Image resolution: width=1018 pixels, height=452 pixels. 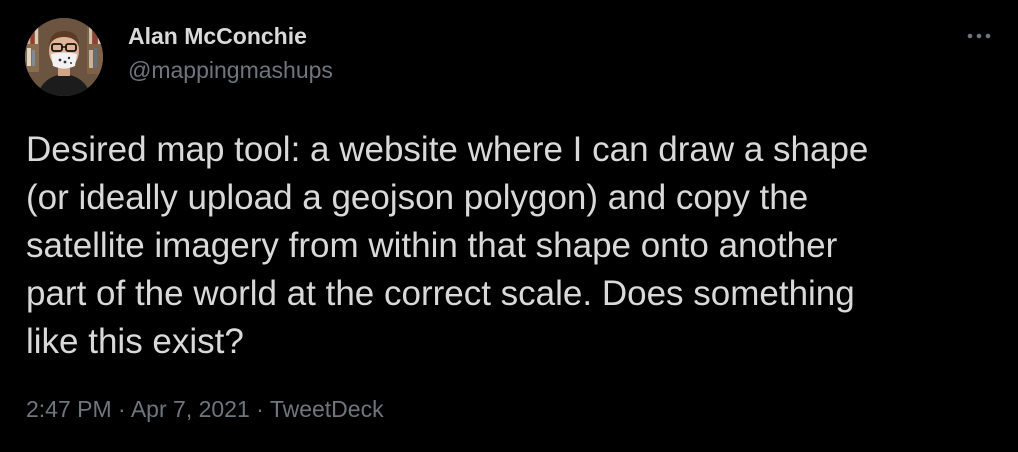 I want to click on more-options-button, so click(x=979, y=36).